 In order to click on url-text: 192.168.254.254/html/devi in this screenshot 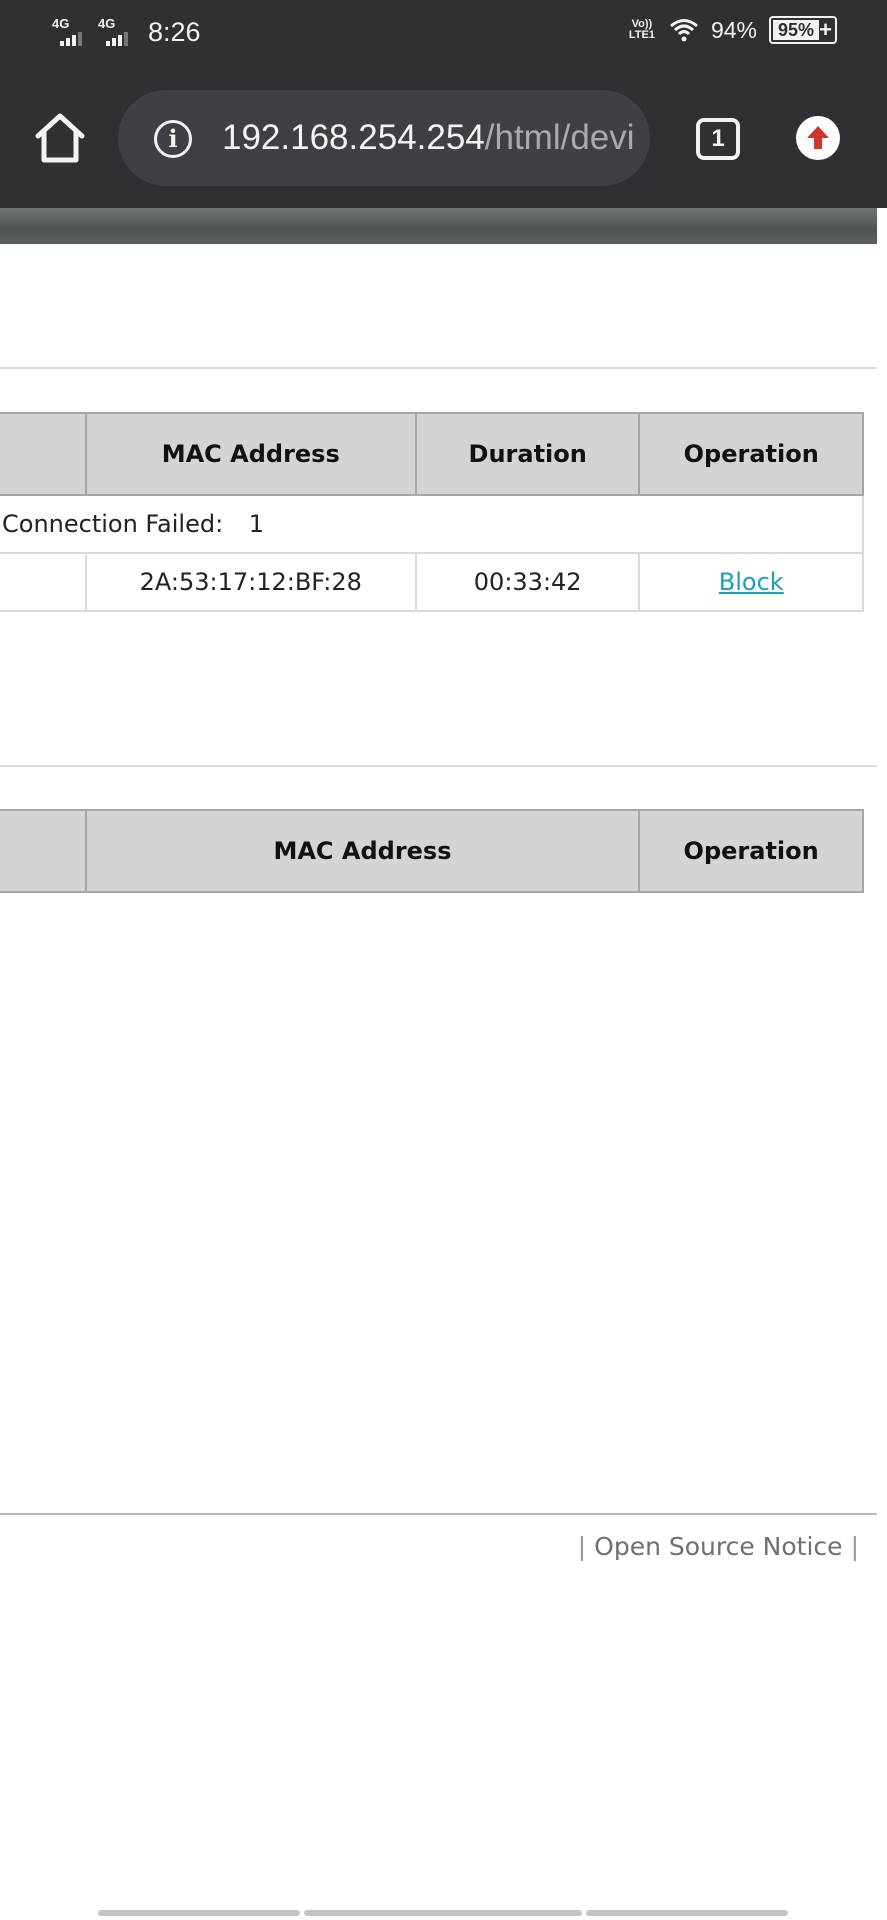, I will do `click(428, 138)`.